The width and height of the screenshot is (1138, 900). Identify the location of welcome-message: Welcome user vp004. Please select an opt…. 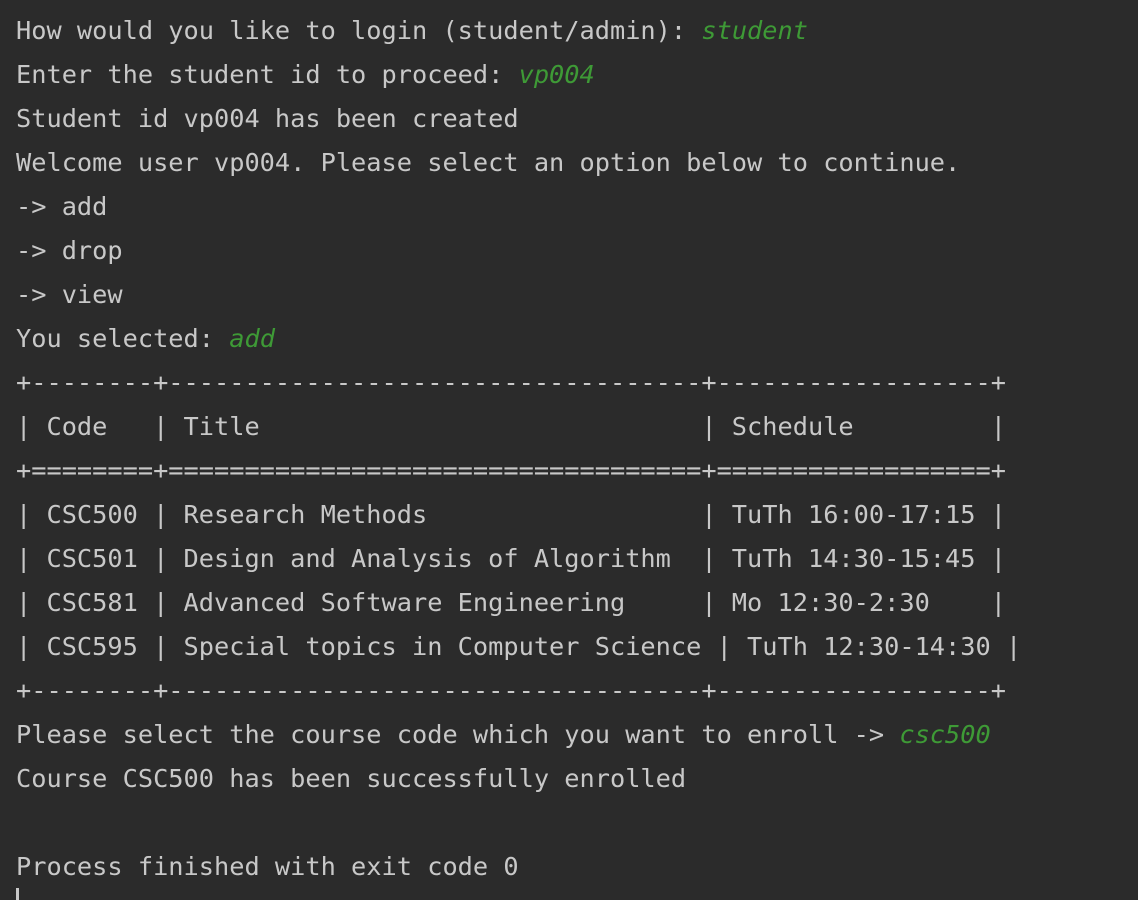
(488, 162).